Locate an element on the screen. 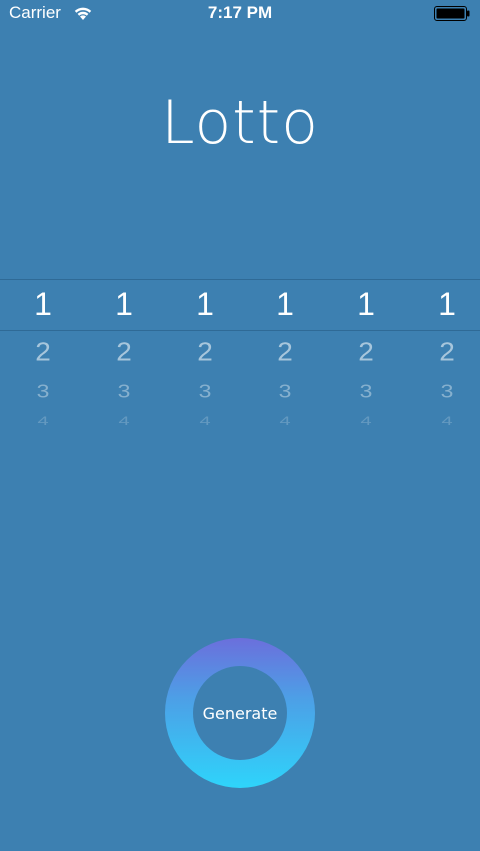 This screenshot has height=851, width=480. picker-wheel-3: 1 2 3 4 is located at coordinates (205, 364).